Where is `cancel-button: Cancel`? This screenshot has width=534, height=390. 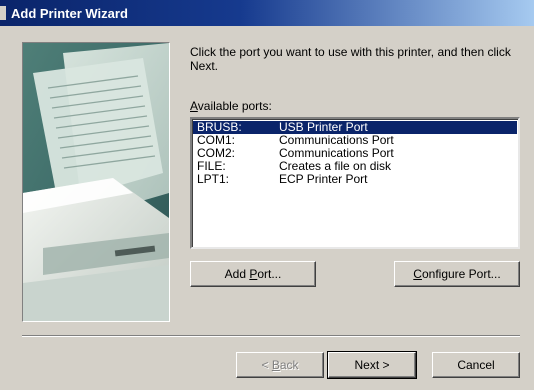 cancel-button: Cancel is located at coordinates (476, 365).